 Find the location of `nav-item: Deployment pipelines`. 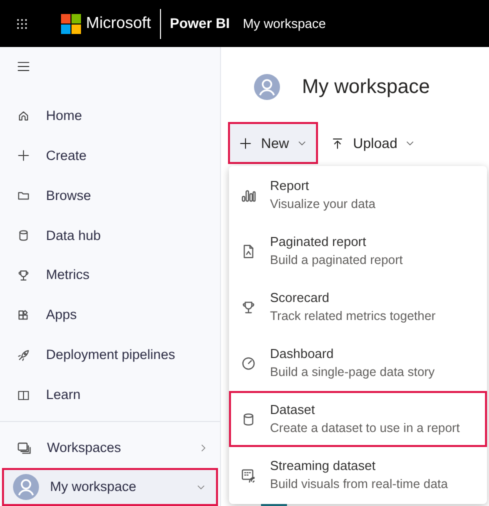

nav-item: Deployment pipelines is located at coordinates (110, 355).